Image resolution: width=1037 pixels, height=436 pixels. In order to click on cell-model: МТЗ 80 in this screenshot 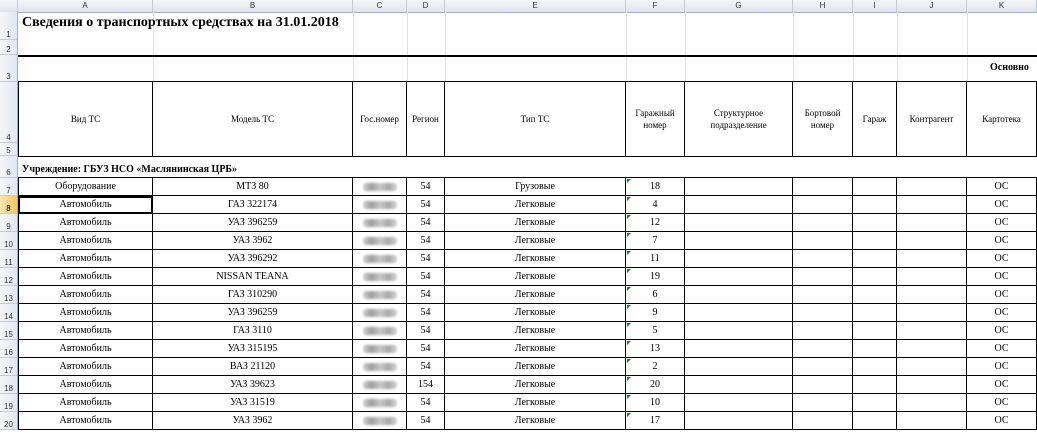, I will do `click(253, 187)`.